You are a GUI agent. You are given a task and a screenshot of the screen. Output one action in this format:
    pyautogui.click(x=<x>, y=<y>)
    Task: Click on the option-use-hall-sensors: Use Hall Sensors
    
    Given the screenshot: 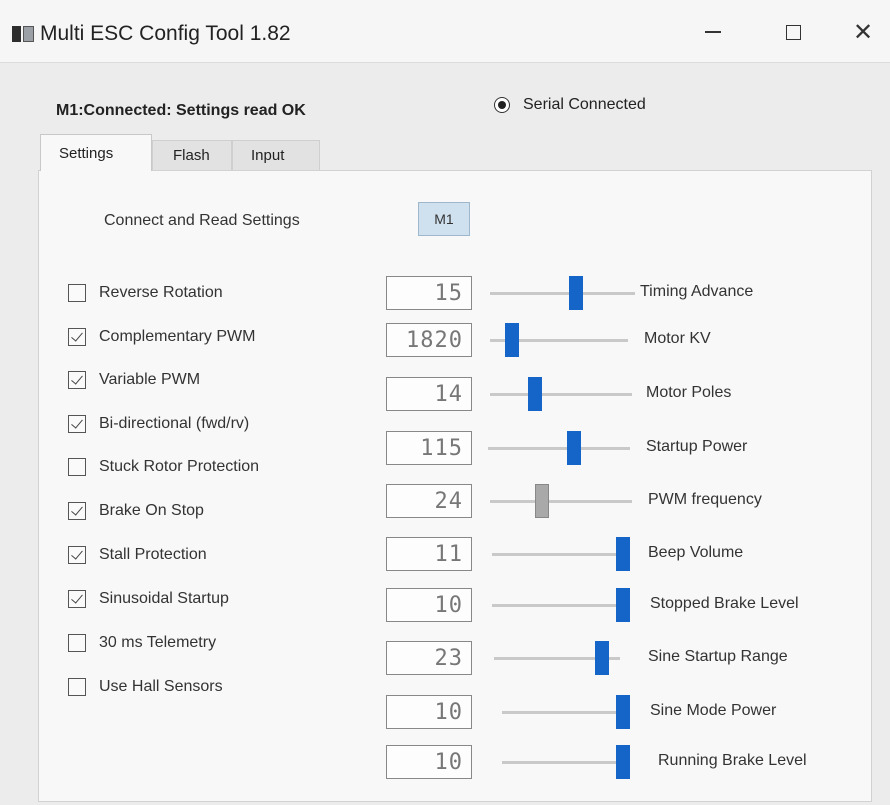 What is the action you would take?
    pyautogui.click(x=145, y=687)
    